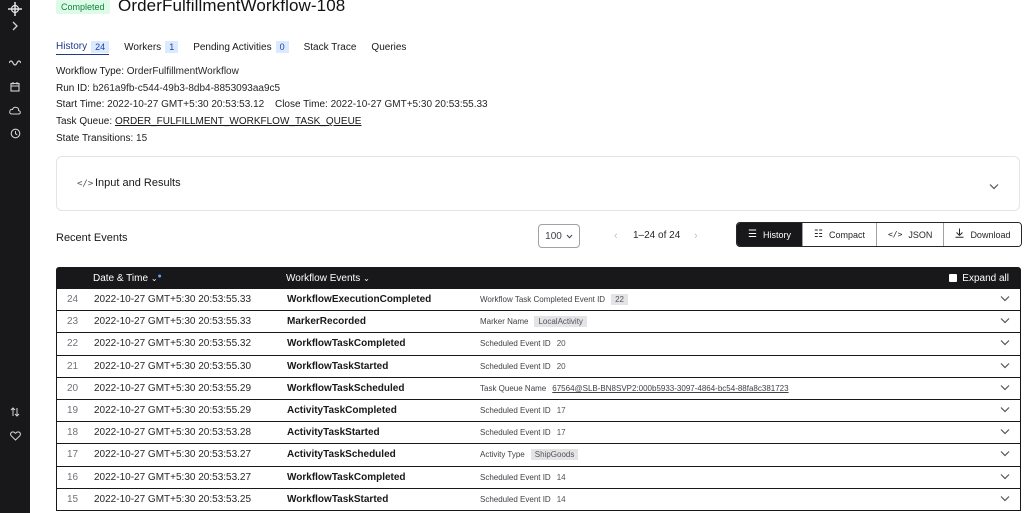 This screenshot has width=1024, height=513. What do you see at coordinates (619, 300) in the screenshot?
I see `detail-value: 22` at bounding box center [619, 300].